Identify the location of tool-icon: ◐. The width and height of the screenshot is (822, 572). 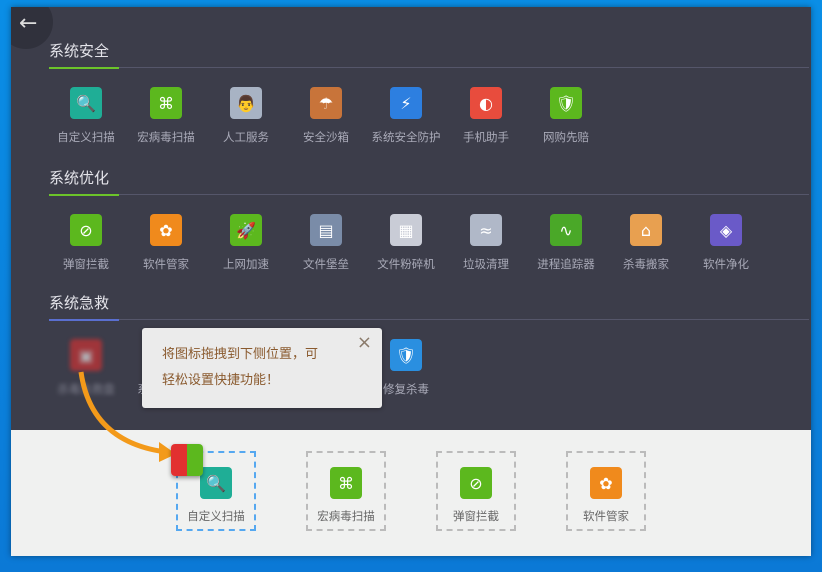
(486, 103).